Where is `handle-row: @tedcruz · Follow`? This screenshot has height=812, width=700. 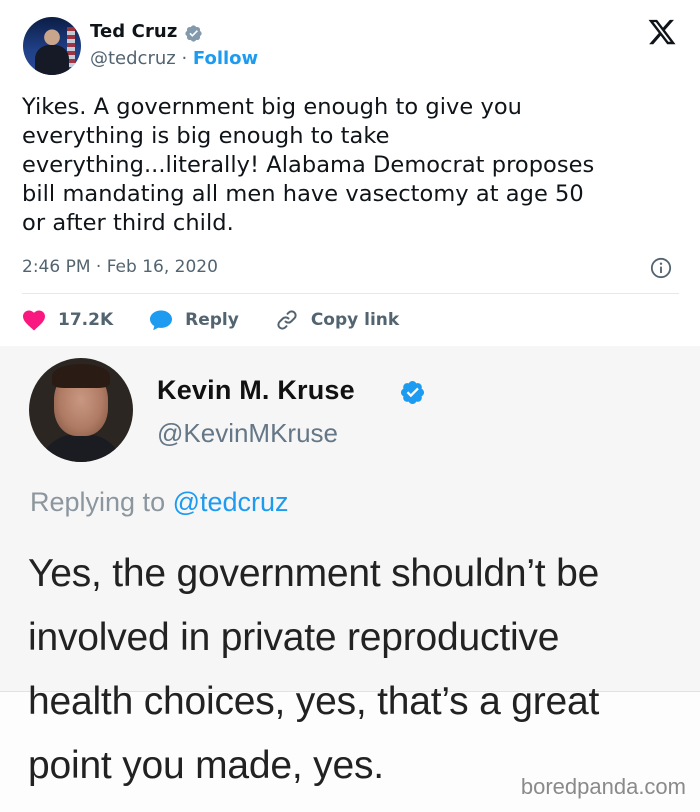
handle-row: @tedcruz · Follow is located at coordinates (174, 58).